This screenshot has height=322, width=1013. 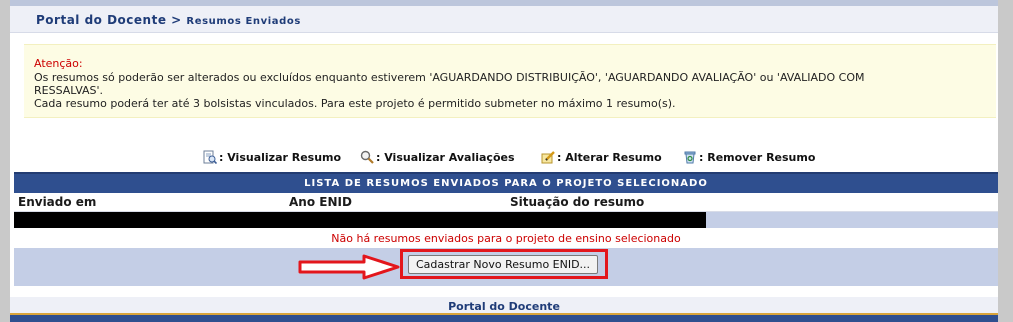 What do you see at coordinates (69, 90) in the screenshot?
I see `warning-line-2: RESSALVAS'.` at bounding box center [69, 90].